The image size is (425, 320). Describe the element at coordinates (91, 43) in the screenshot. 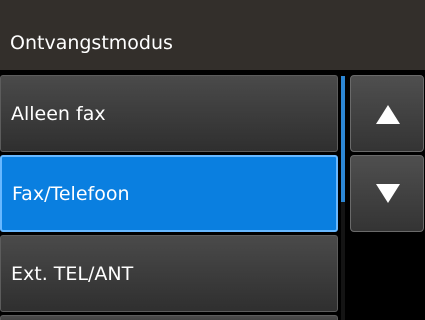

I see `page-title: Ontvangstmodus` at that location.